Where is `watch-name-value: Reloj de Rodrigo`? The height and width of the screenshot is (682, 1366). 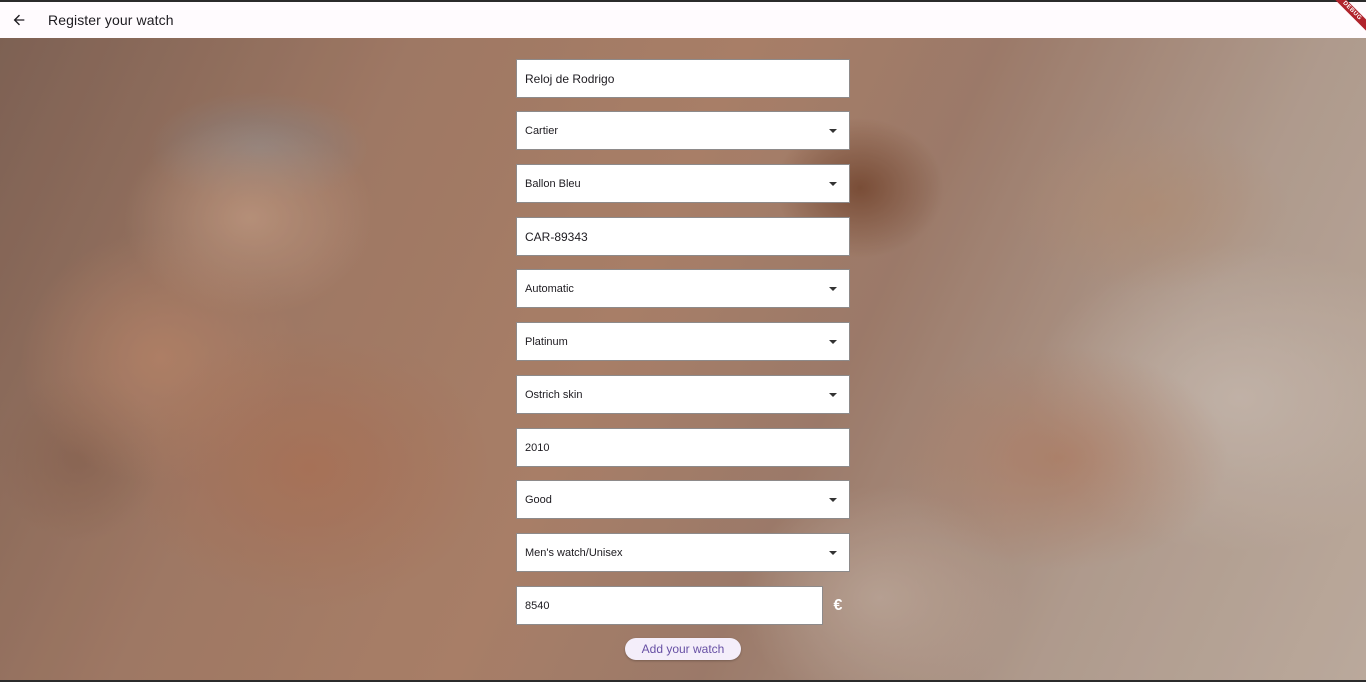 watch-name-value: Reloj de Rodrigo is located at coordinates (570, 78).